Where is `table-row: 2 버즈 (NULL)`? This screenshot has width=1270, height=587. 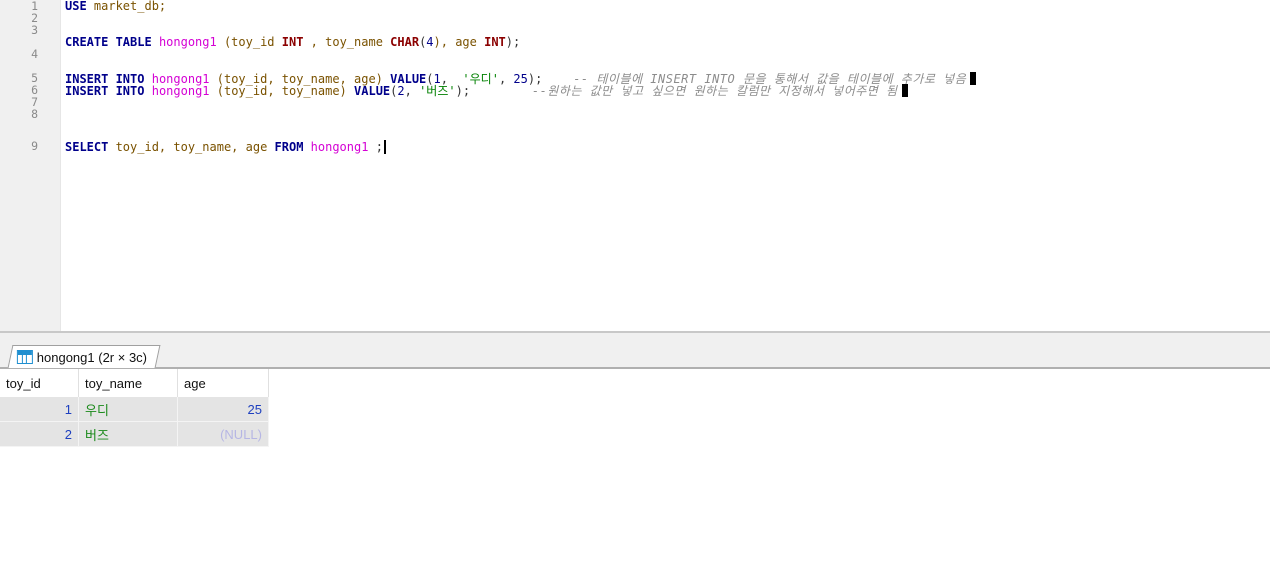
table-row: 2 버즈 (NULL) is located at coordinates (134, 434).